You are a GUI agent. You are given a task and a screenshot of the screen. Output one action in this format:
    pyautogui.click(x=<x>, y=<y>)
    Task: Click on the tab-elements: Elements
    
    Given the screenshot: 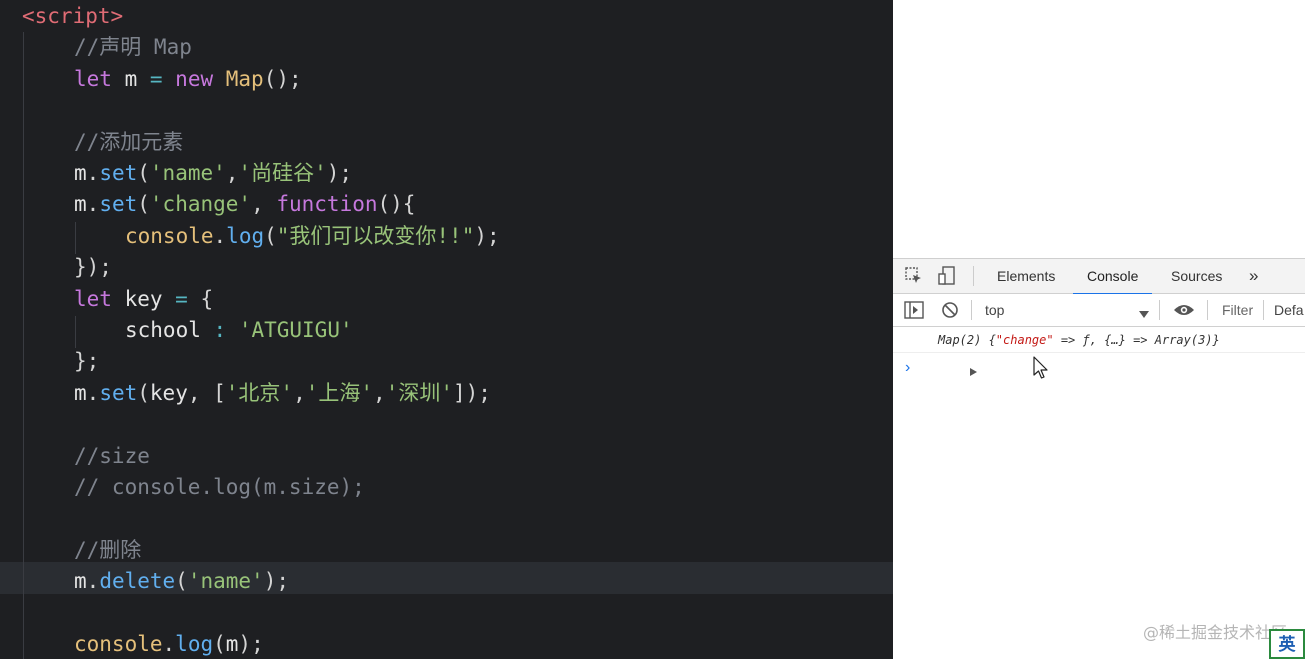 What is the action you would take?
    pyautogui.click(x=1026, y=276)
    